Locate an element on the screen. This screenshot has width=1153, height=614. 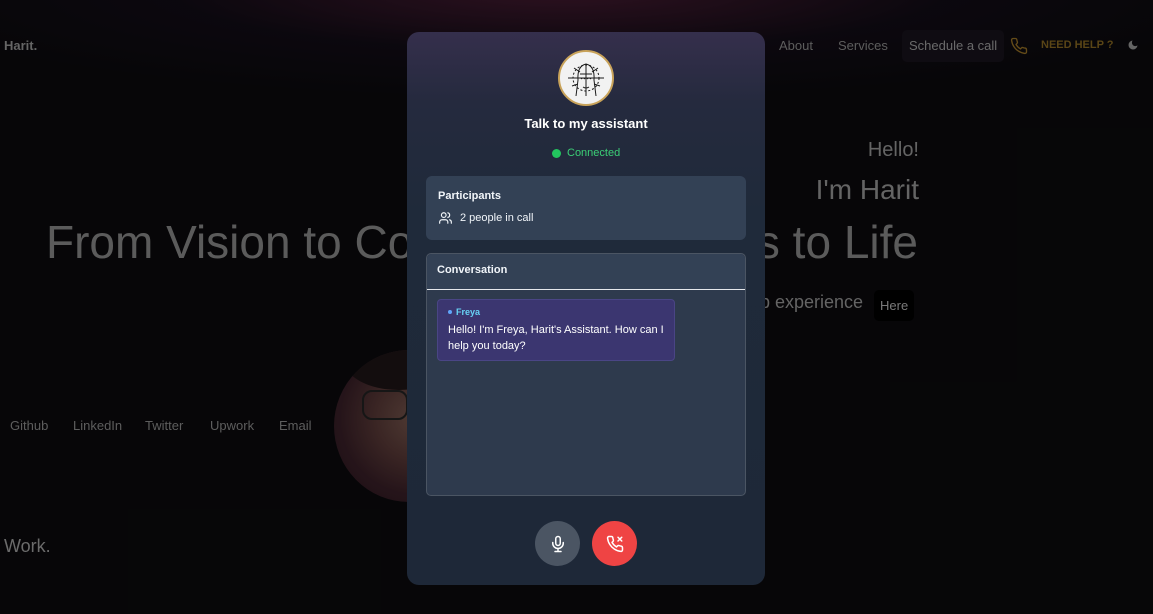
message-sender: Freya is located at coordinates (556, 312).